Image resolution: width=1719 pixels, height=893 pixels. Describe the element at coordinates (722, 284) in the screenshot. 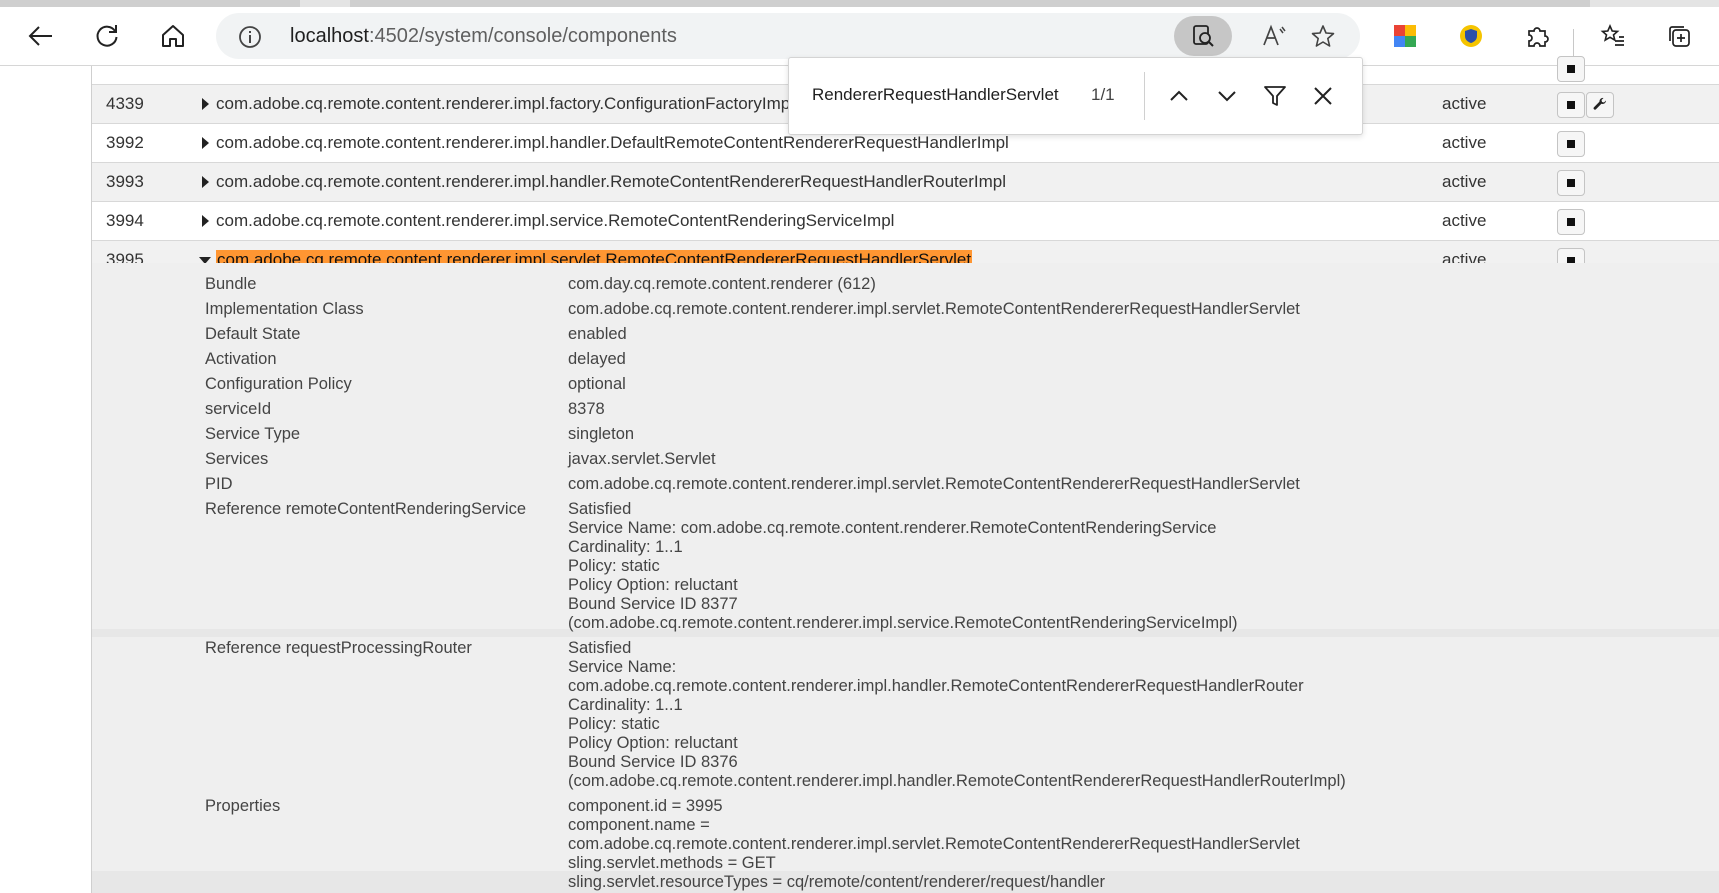

I see `detail-value: com.day.cq.remote.content.renderer (612)` at that location.